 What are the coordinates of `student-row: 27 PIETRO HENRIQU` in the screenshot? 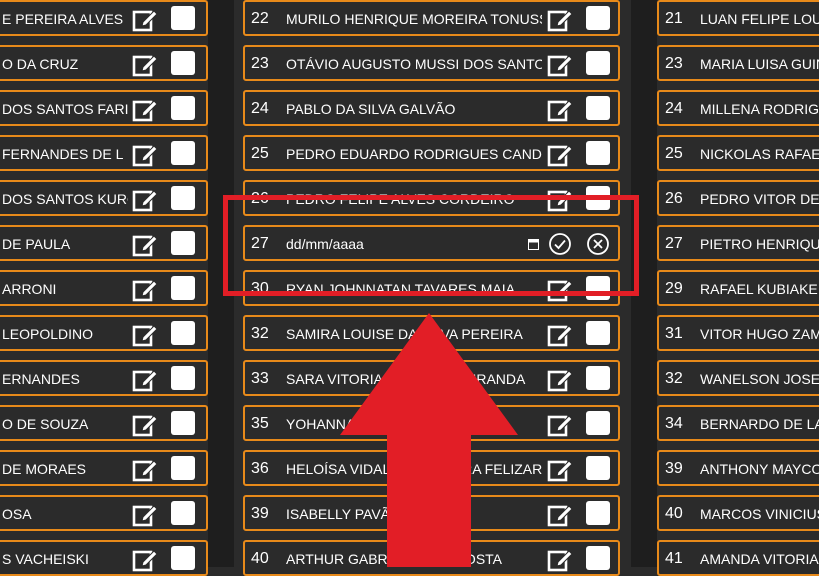 It's located at (738, 243).